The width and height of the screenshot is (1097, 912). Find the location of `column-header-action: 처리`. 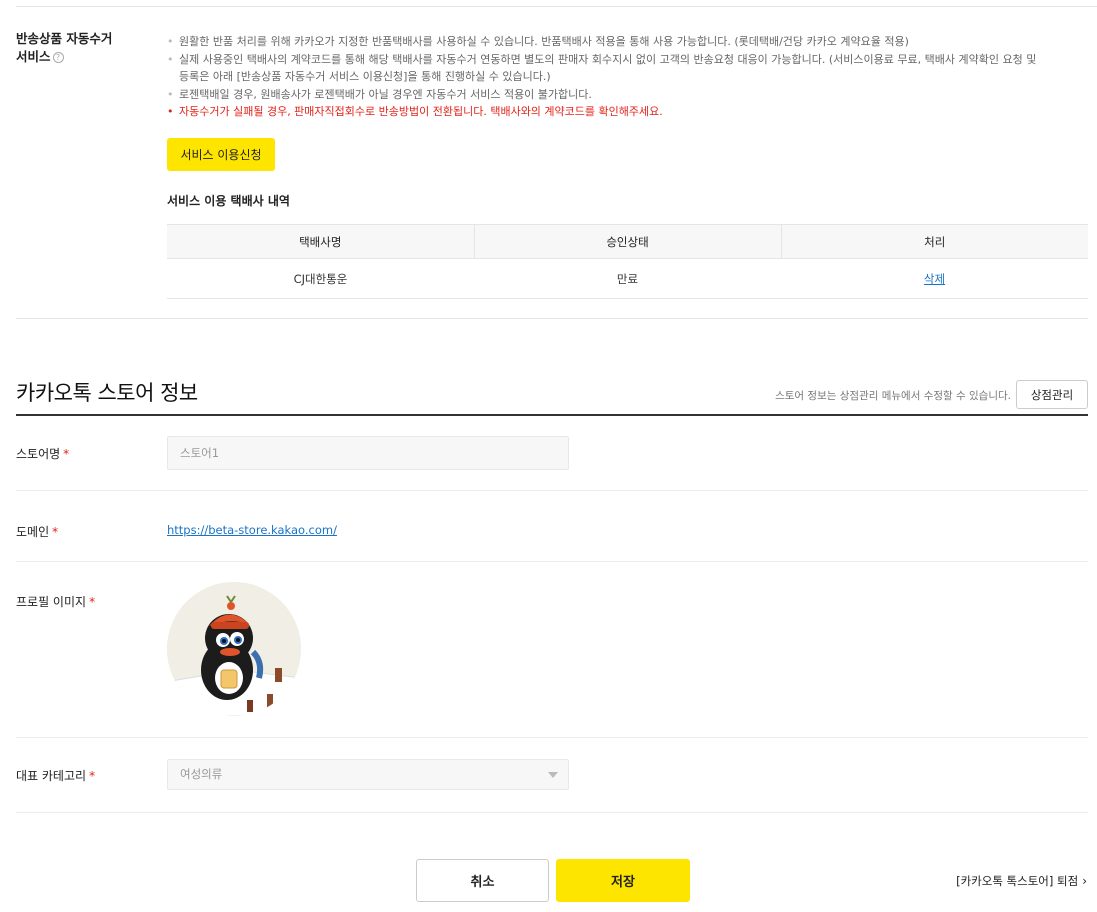

column-header-action: 처리 is located at coordinates (934, 241).